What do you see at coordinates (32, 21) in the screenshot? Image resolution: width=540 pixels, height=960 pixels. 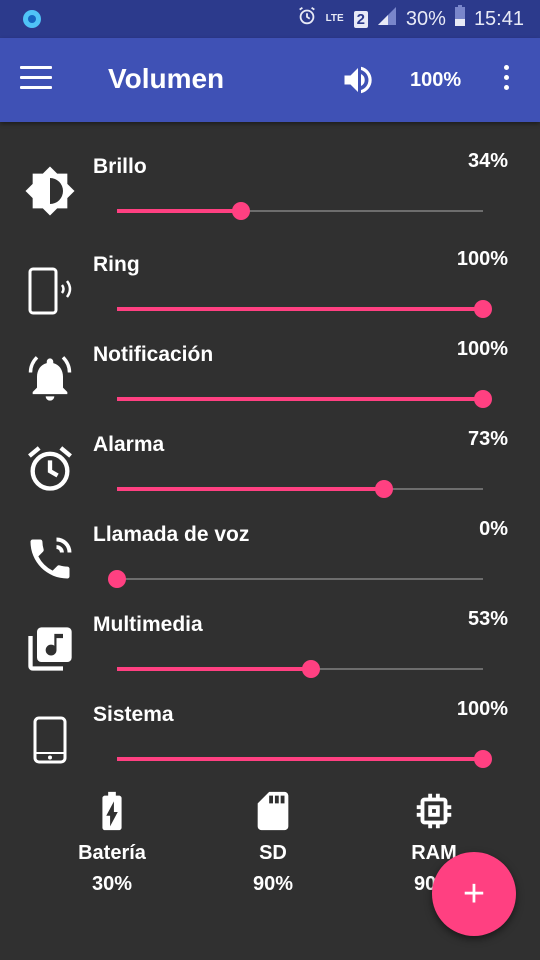 I see `app-notification-icon` at bounding box center [32, 21].